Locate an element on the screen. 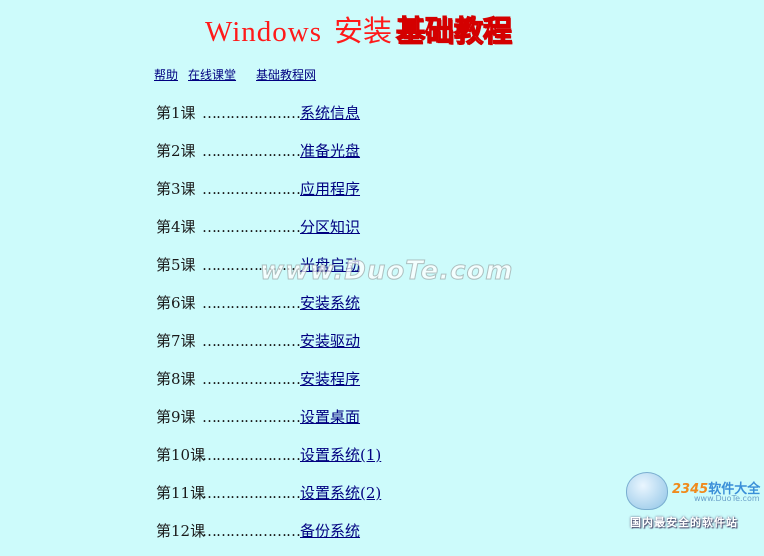  watermark: www.DuoTe.com is located at coordinates (387, 271).